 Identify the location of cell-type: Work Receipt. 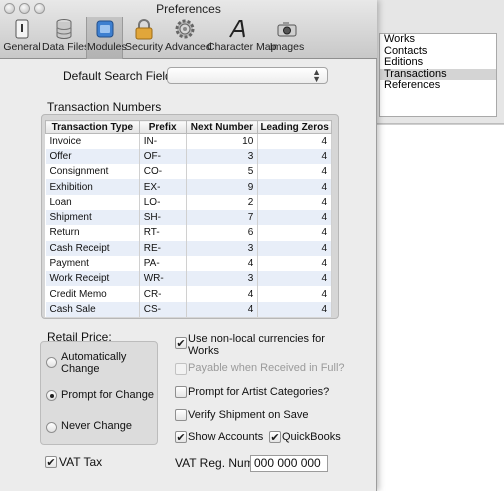
(92, 279).